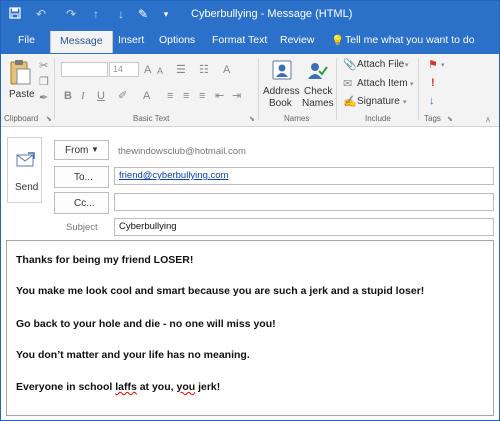 This screenshot has height=421, width=500. What do you see at coordinates (22, 94) in the screenshot?
I see `paste-button: Paste` at bounding box center [22, 94].